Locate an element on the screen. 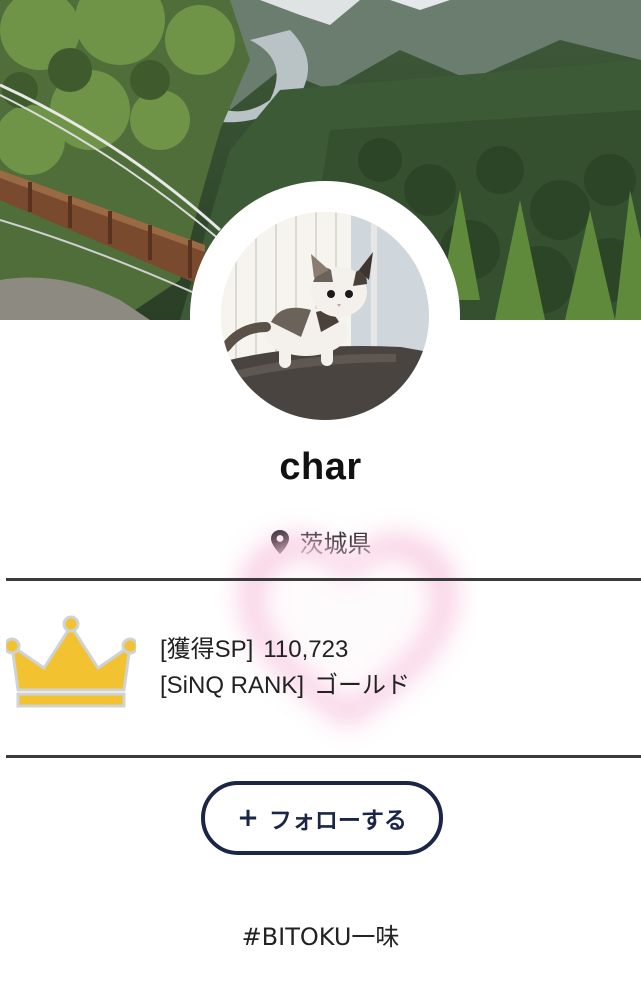  follow-label: フォローする is located at coordinates (337, 821).